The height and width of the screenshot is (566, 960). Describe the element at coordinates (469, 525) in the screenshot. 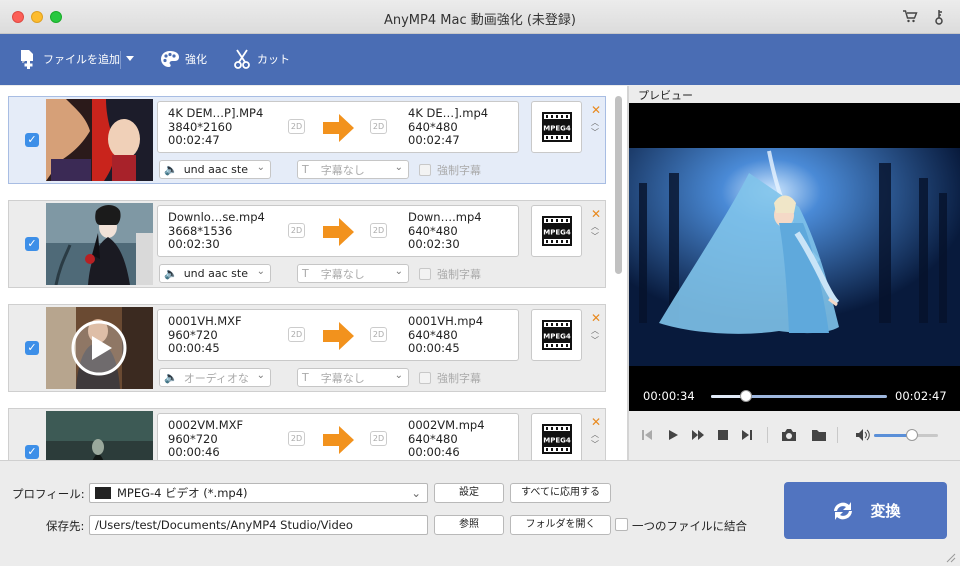

I see `browse-button: 参照` at that location.